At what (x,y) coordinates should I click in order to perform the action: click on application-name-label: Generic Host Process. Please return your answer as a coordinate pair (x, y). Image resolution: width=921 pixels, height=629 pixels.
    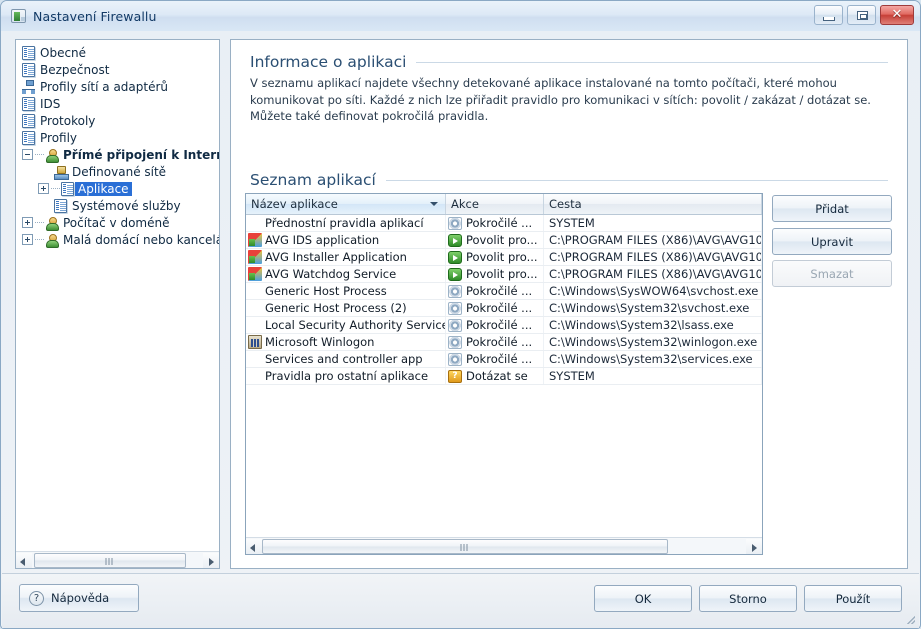
    Looking at the image, I should click on (326, 291).